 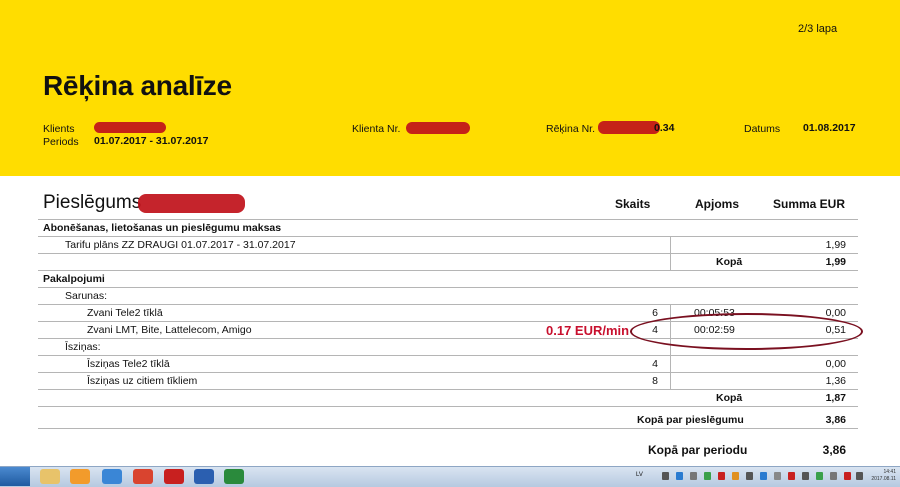 What do you see at coordinates (655, 313) in the screenshot?
I see `calls-tele2-count: 6` at bounding box center [655, 313].